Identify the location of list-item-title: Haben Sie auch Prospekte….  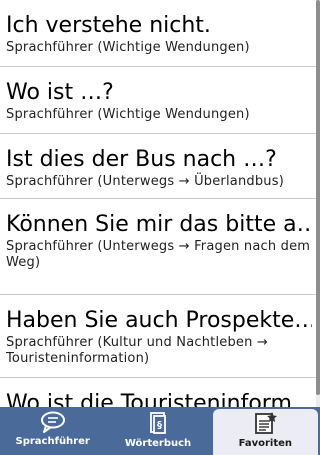
(159, 320).